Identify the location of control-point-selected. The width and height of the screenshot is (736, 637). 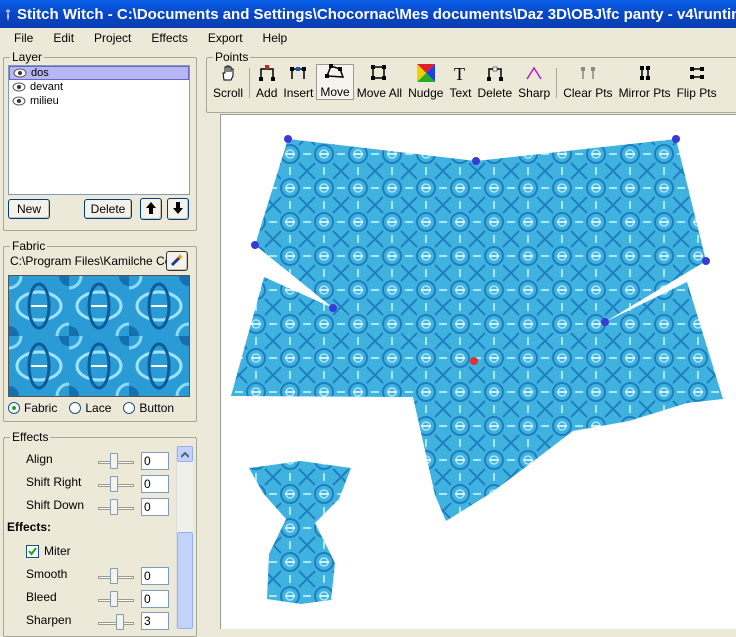
(474, 361).